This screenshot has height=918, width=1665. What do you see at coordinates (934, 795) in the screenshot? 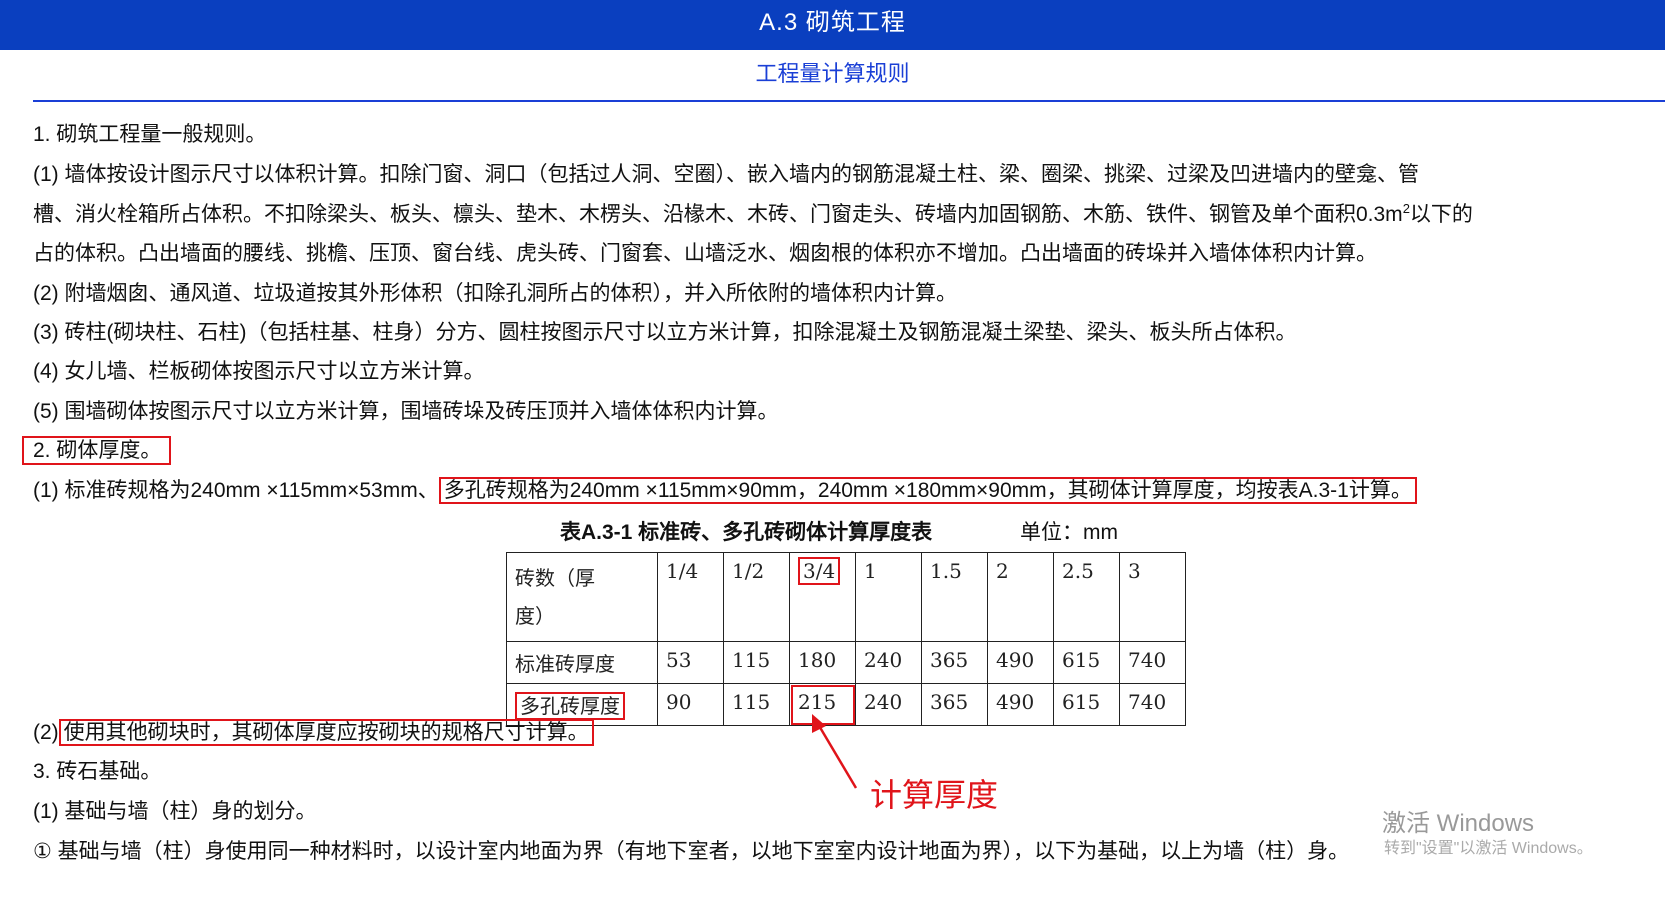
I see `annotation-label: 计算厚度` at bounding box center [934, 795].